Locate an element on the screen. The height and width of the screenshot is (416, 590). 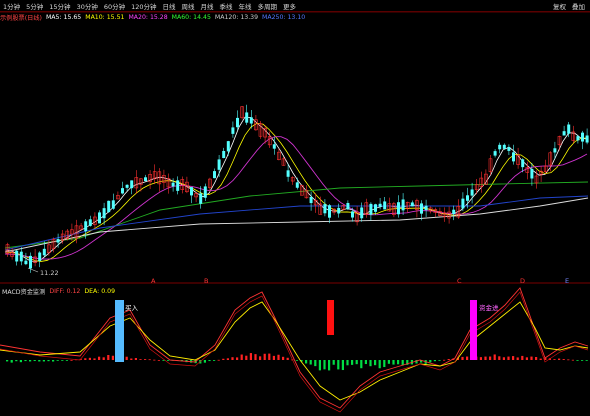
signal-bar-sell is located at coordinates (330, 317).